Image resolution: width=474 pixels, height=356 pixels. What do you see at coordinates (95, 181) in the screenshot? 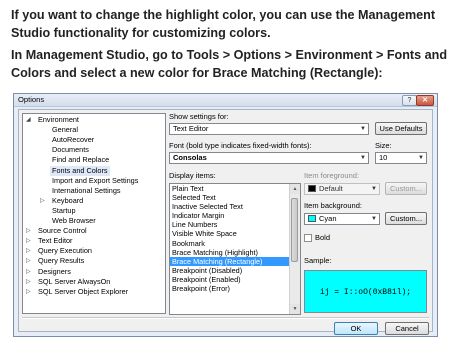
I see `tree-item: Import and Export Settings` at bounding box center [95, 181].